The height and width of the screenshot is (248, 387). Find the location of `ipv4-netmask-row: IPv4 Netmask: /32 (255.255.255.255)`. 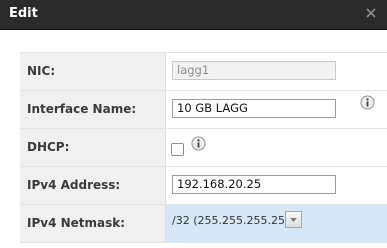

ipv4-netmask-row: IPv4 Netmask: /32 (255.255.255.255) is located at coordinates (203, 224).